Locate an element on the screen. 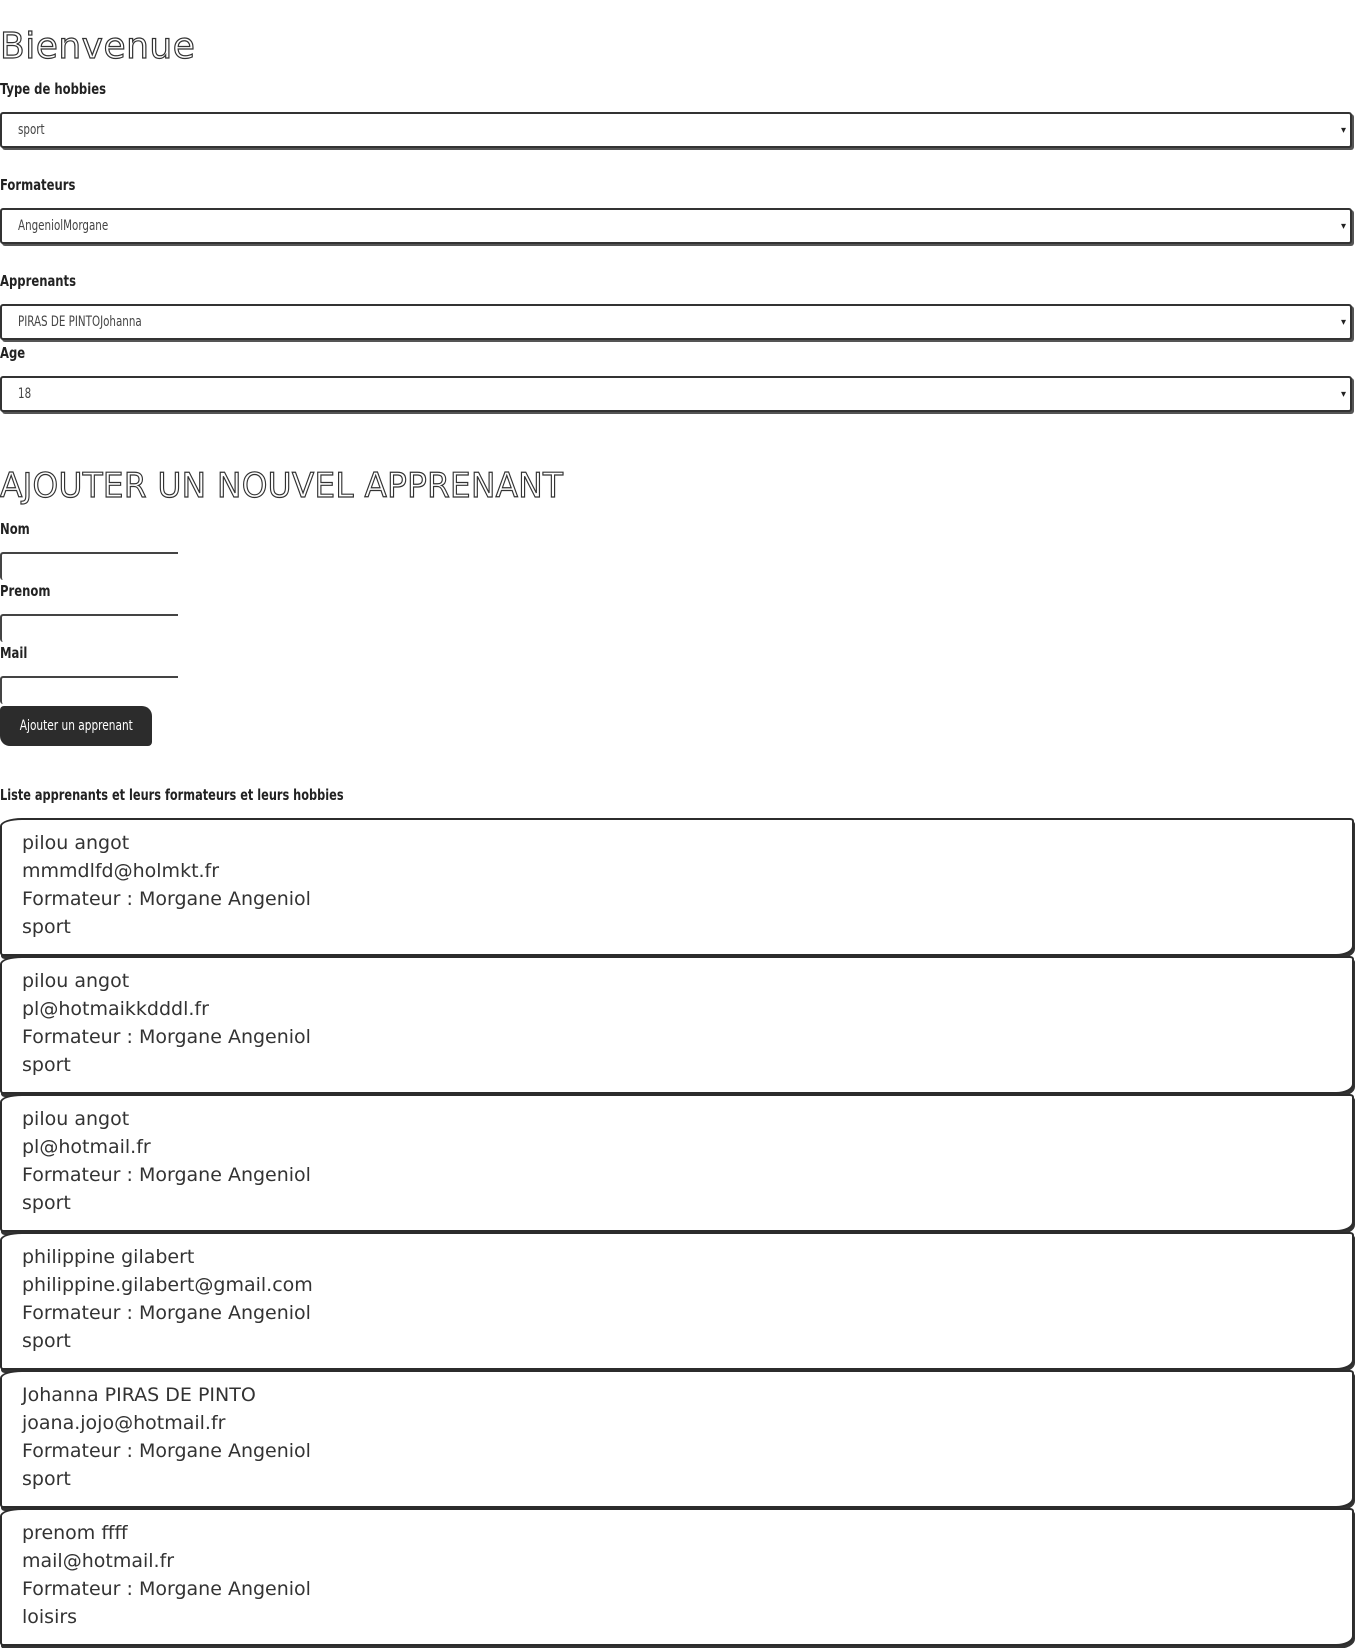 The height and width of the screenshot is (1648, 1356). nom-label: Nom is located at coordinates (15, 529).